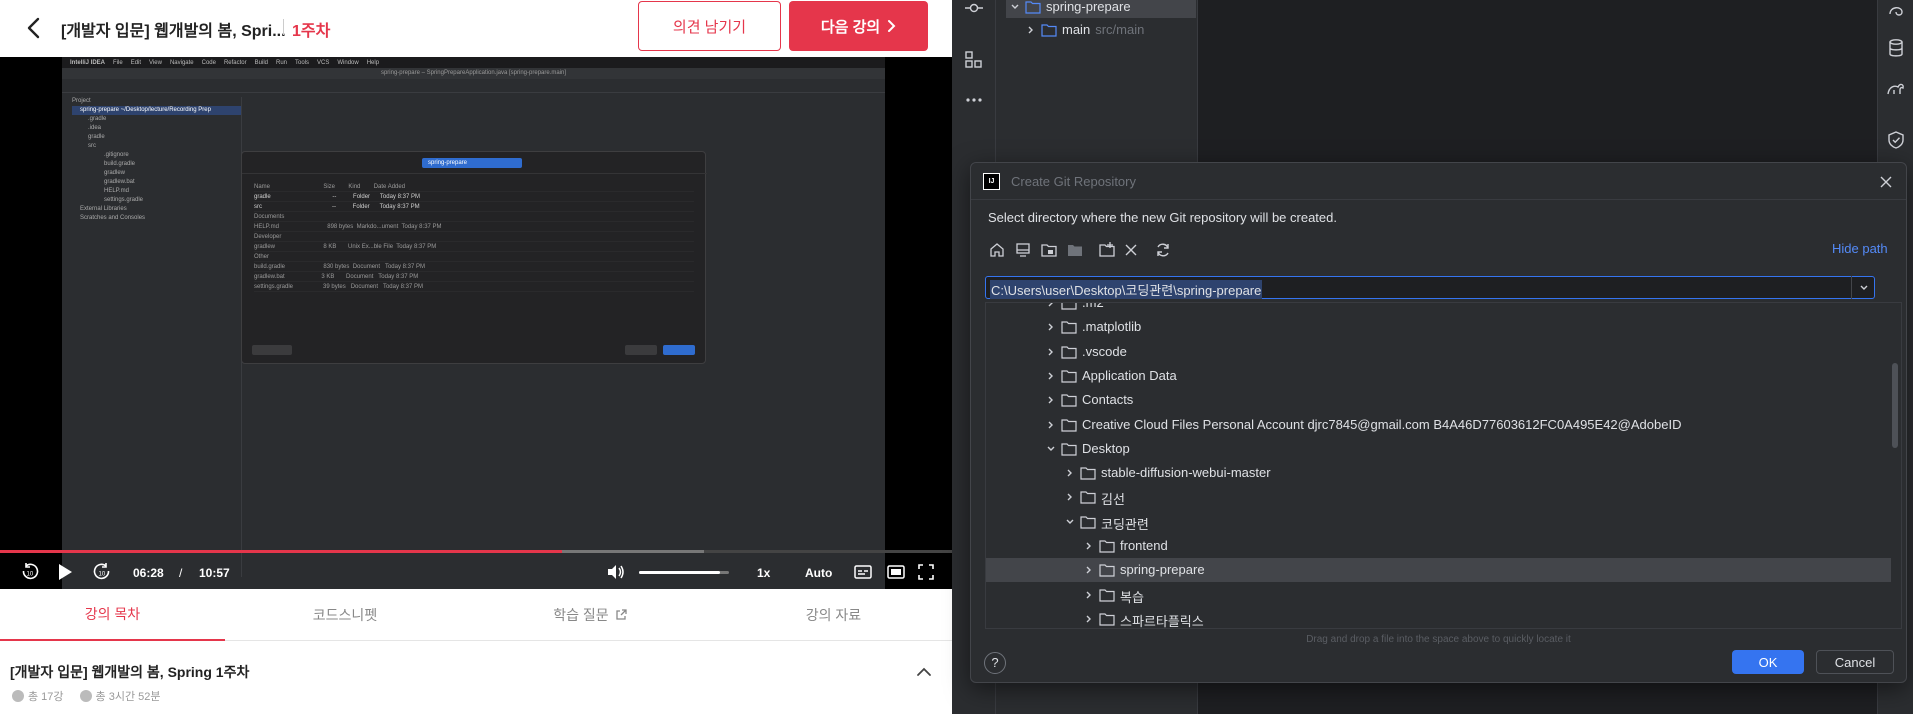  Describe the element at coordinates (30, 572) in the screenshot. I see `rewind-10-button: 10` at that location.